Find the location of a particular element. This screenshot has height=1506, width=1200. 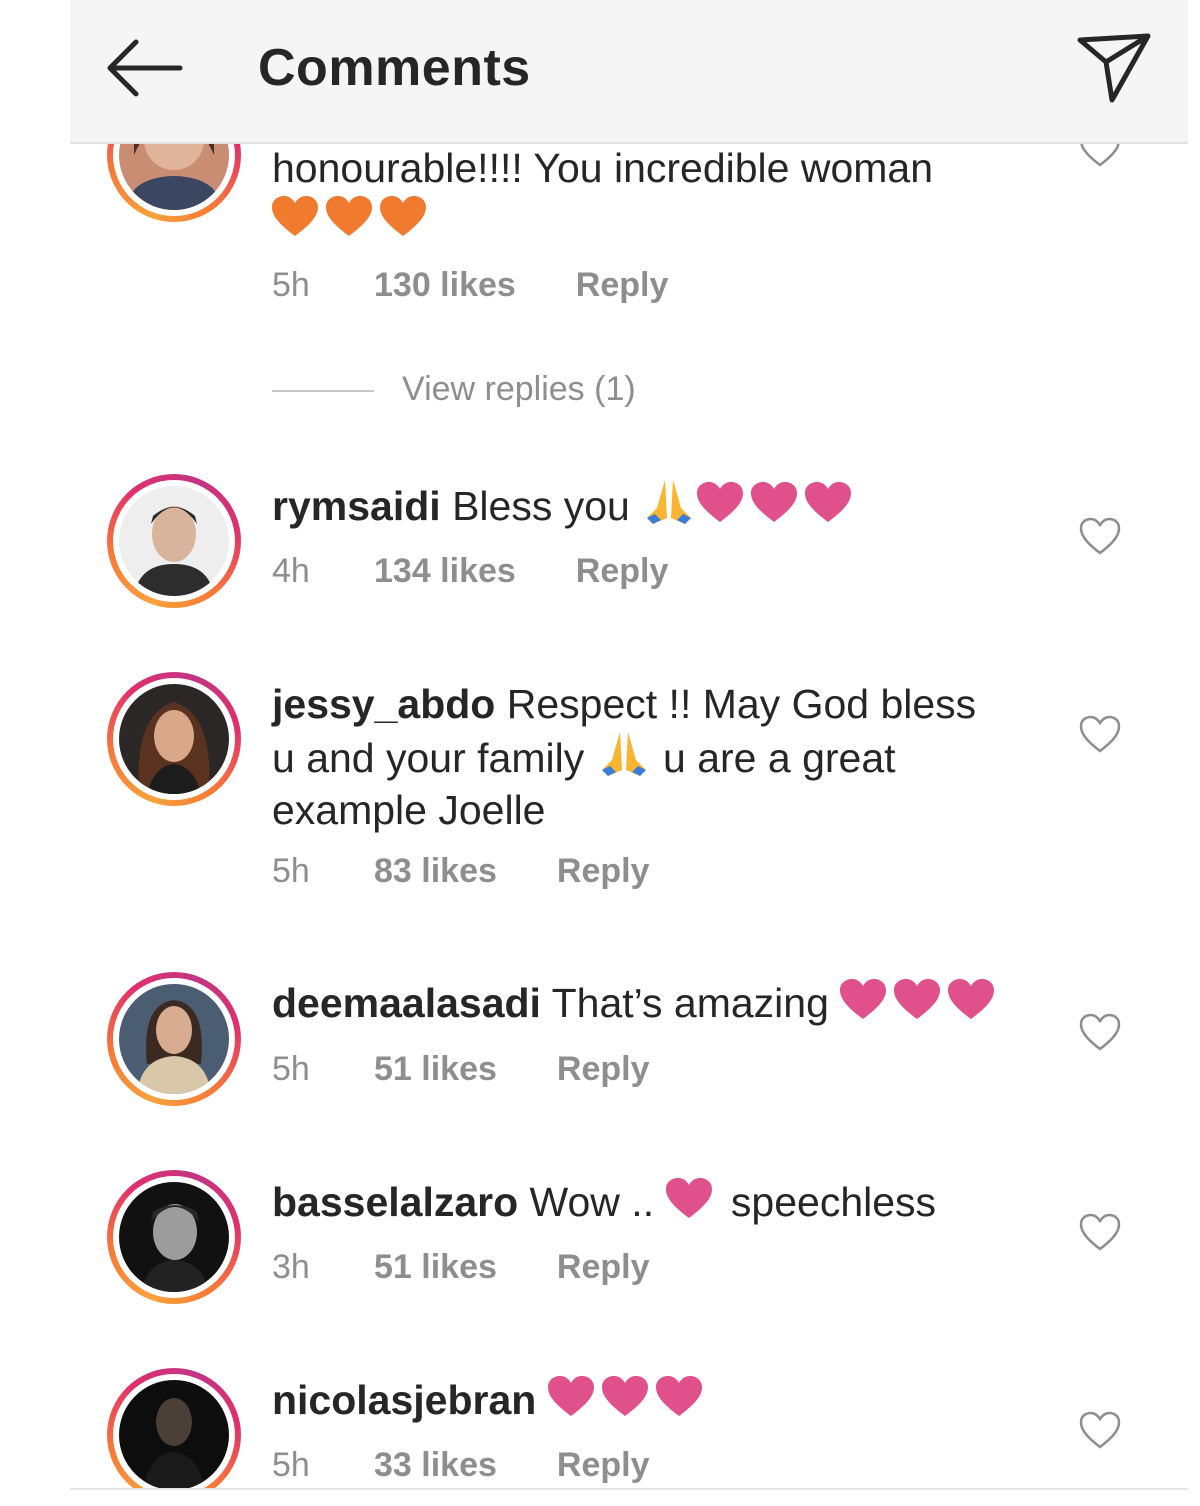

comment-text: nicolasjebran is located at coordinates (642, 1400).